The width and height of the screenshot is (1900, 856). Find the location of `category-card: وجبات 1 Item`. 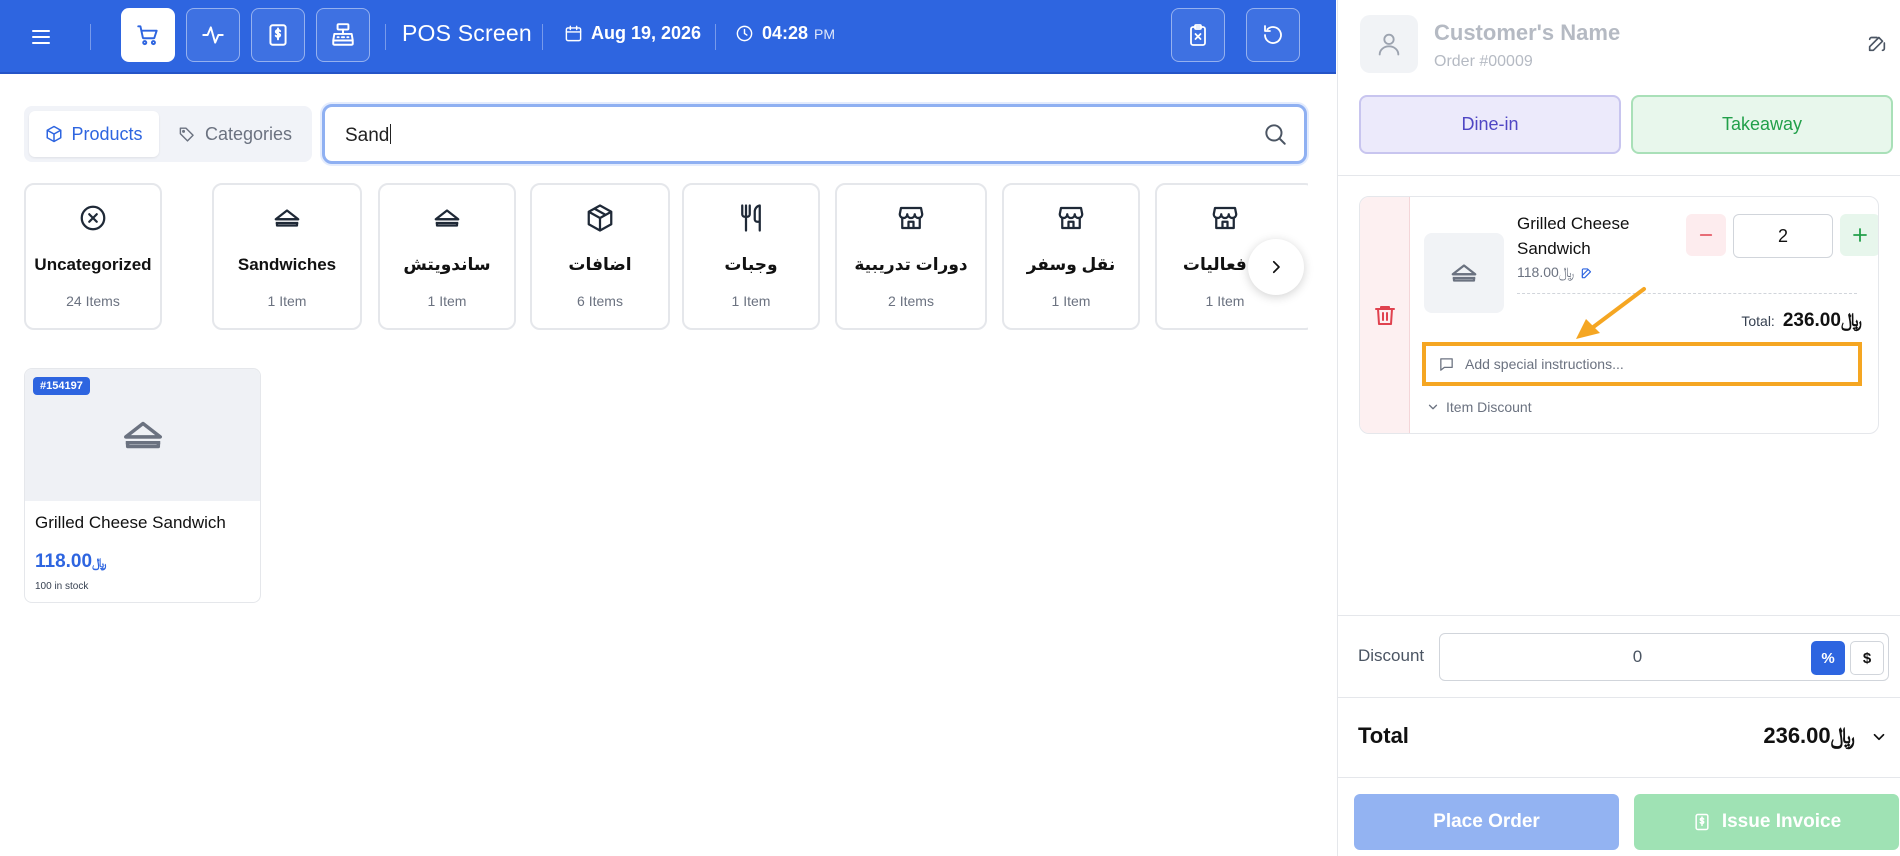

category-card: وجبات 1 Item is located at coordinates (751, 256).